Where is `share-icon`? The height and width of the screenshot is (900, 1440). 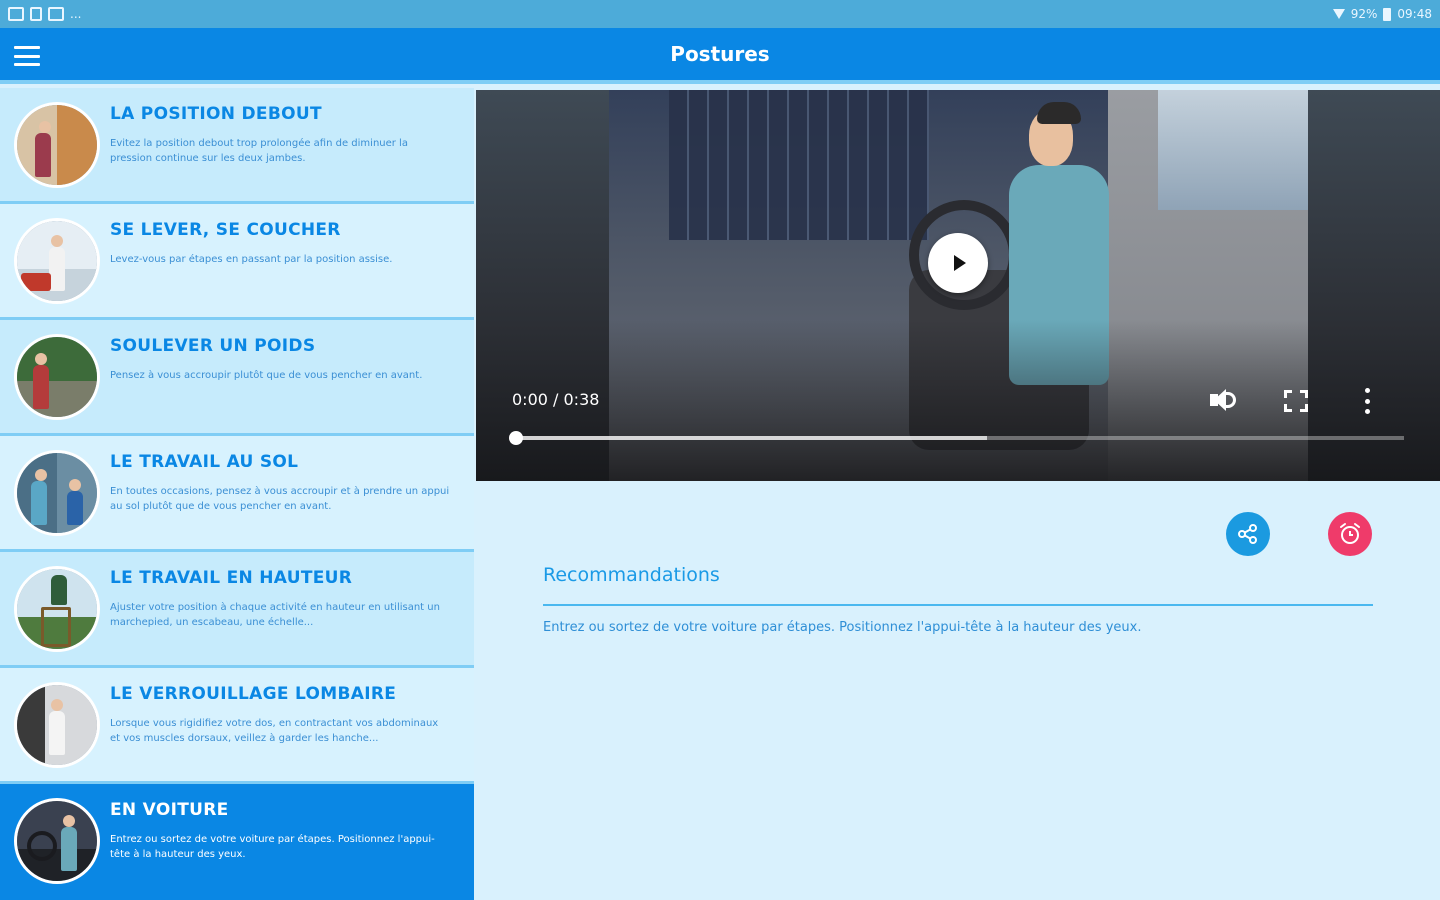
share-icon is located at coordinates (1247, 534).